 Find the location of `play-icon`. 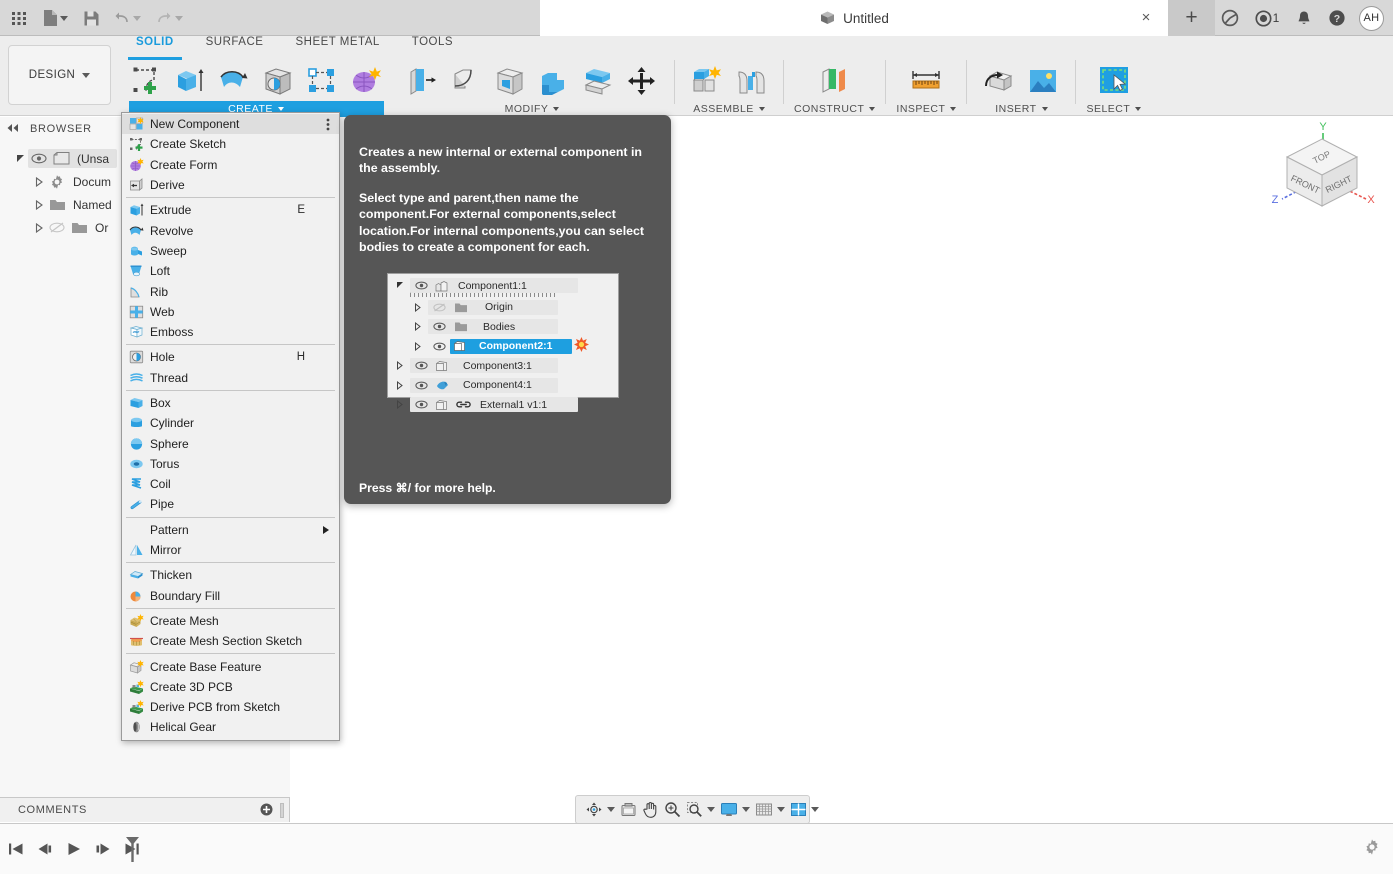

play-icon is located at coordinates (74, 849).